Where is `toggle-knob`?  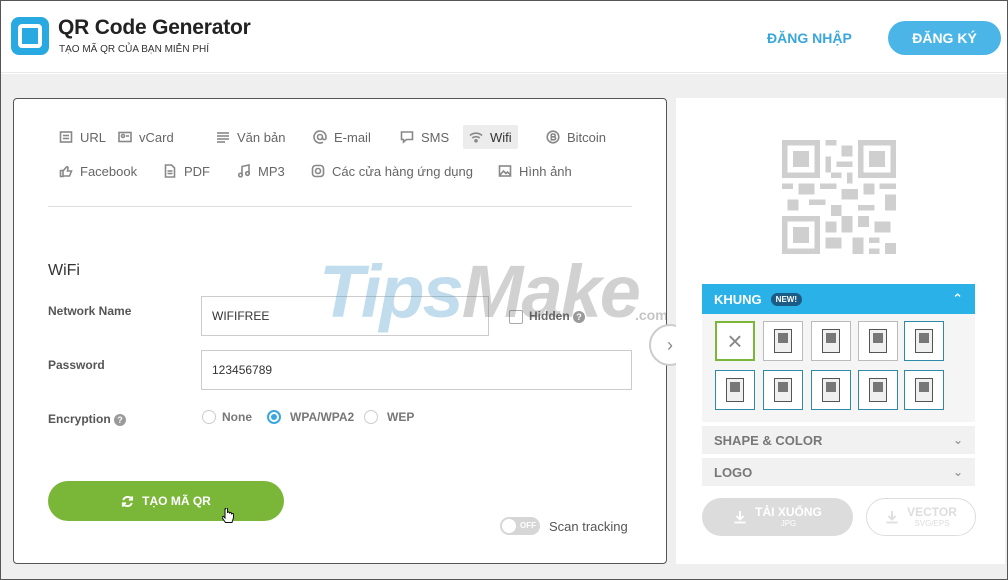
toggle-knob is located at coordinates (509, 526).